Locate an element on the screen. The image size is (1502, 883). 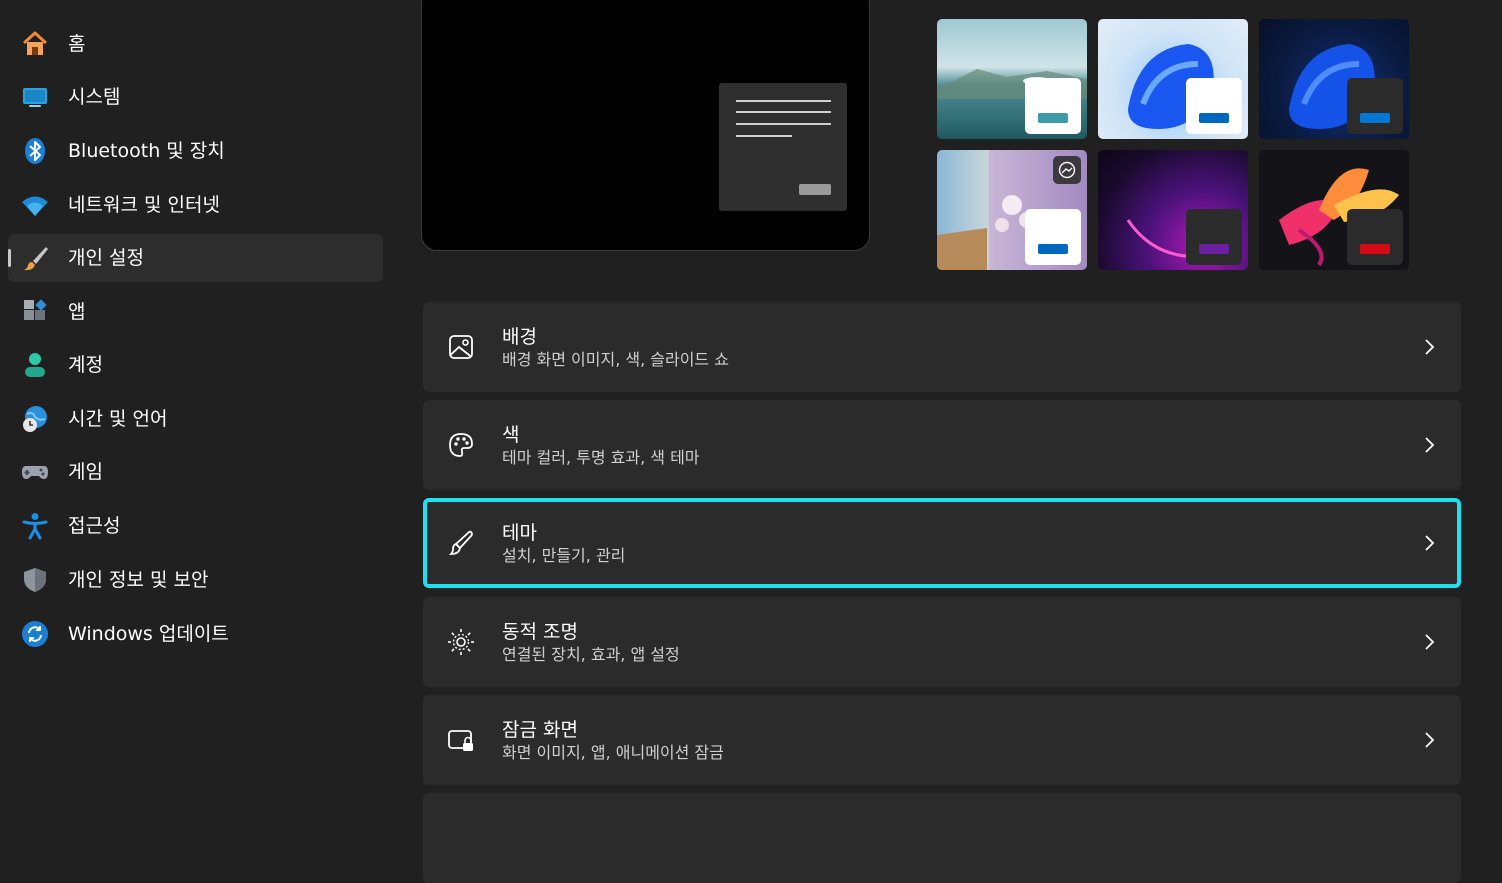
setting-card-background: 배경 배경 화면 이미지, 색, 슬라이드 쇼 is located at coordinates (942, 347).